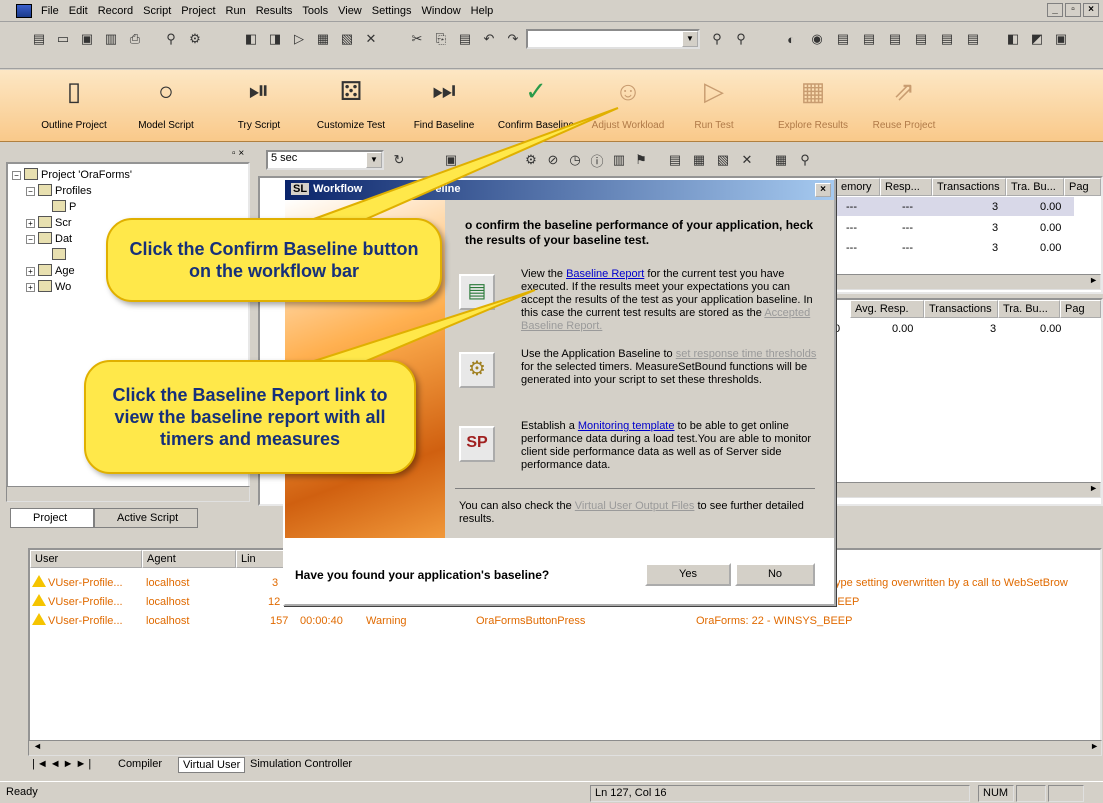 The image size is (1103, 803). What do you see at coordinates (780, 793) in the screenshot?
I see `status-position: Ln 127, Col 16` at bounding box center [780, 793].